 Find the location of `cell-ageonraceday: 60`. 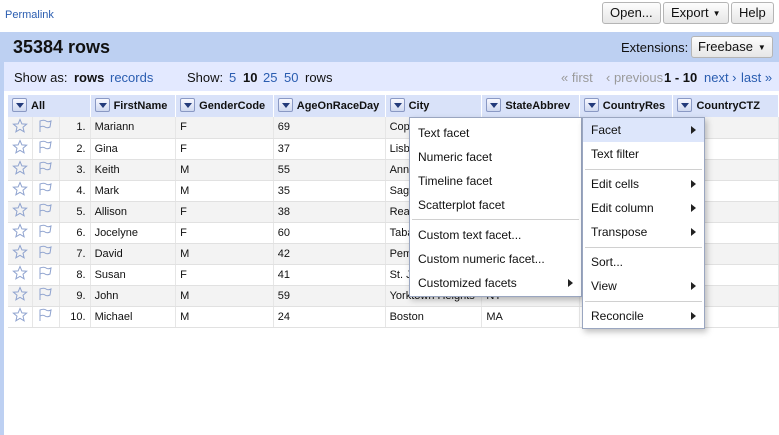

cell-ageonraceday: 60 is located at coordinates (329, 233).